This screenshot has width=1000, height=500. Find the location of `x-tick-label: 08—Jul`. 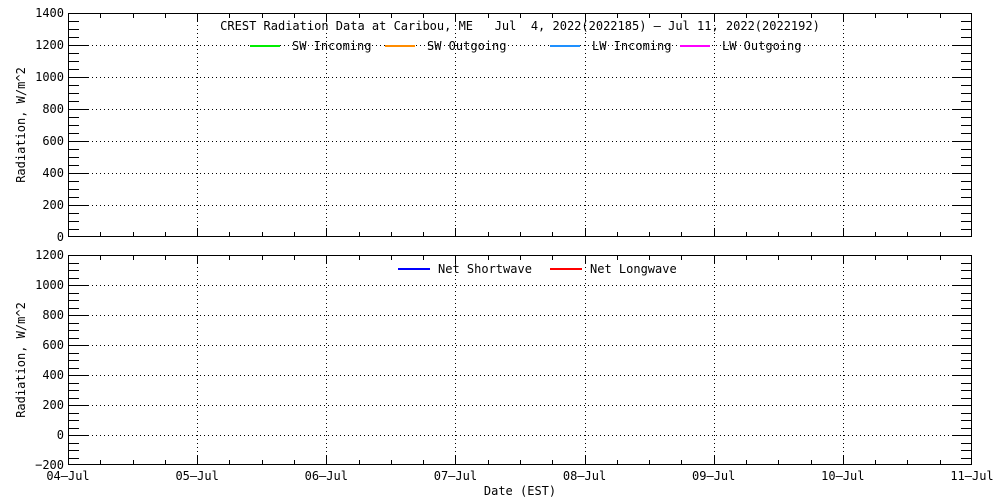

x-tick-label: 08—Jul is located at coordinates (584, 476).